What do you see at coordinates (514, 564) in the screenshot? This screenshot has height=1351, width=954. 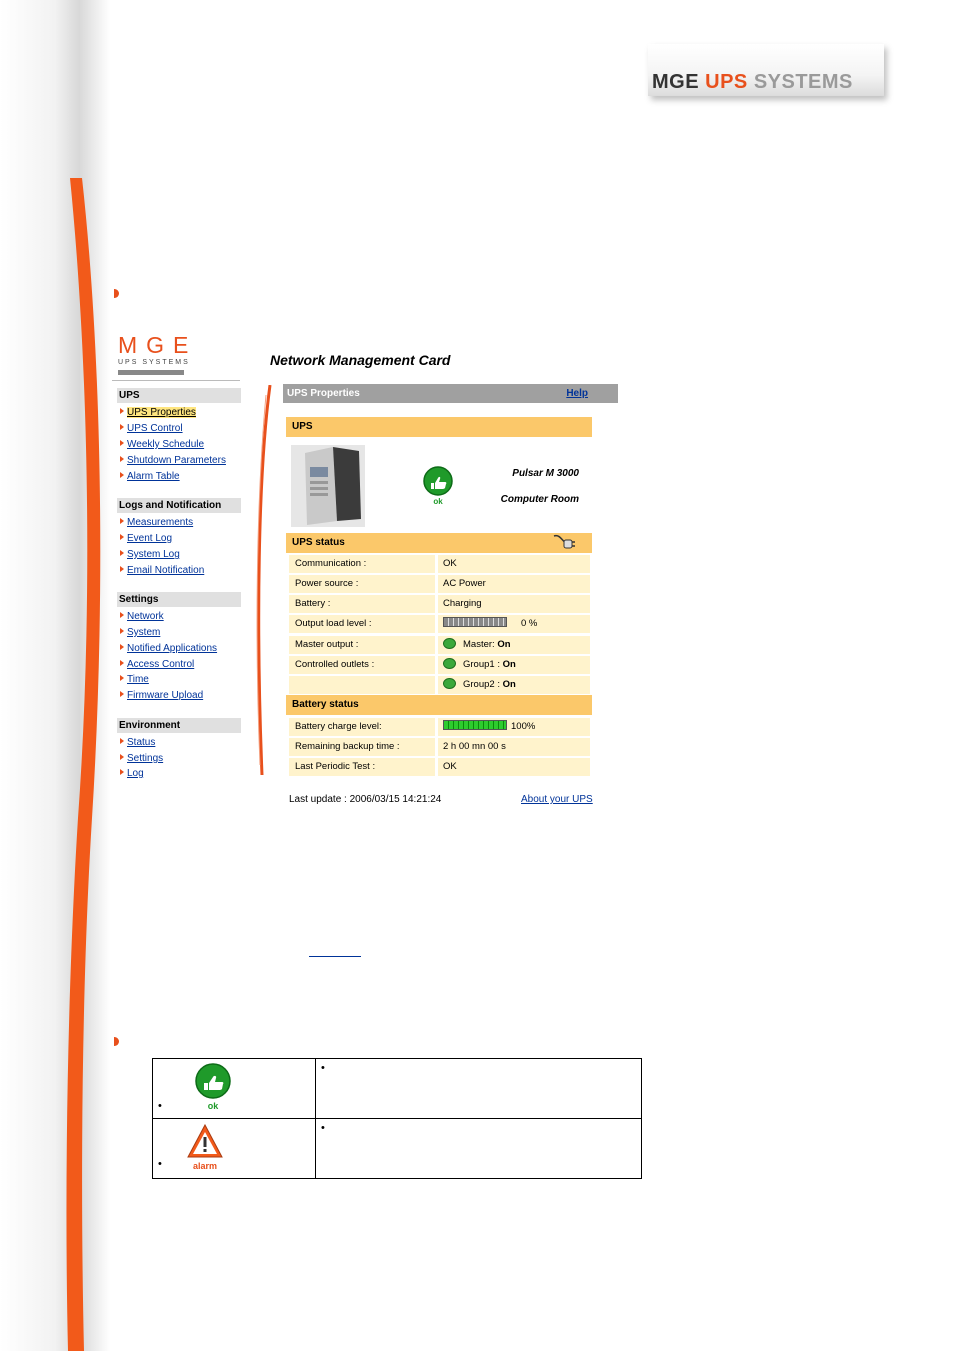 I see `communication-value: OK` at bounding box center [514, 564].